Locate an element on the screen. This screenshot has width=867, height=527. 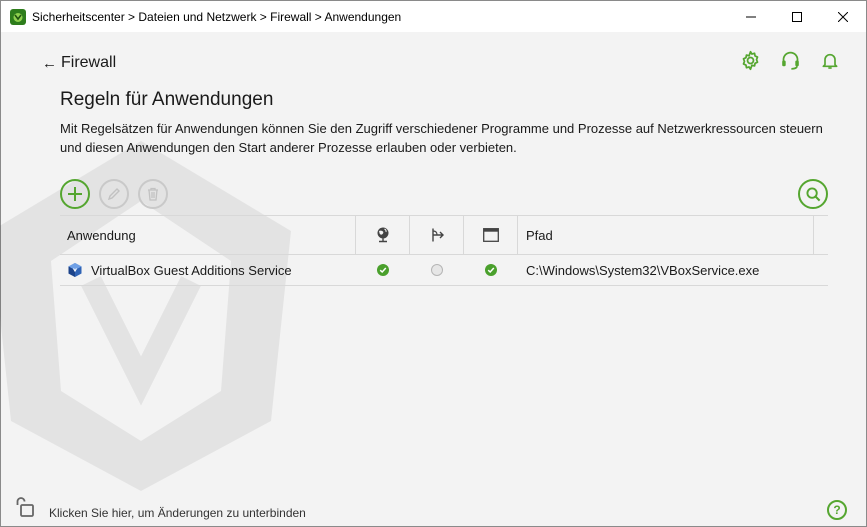
process-cell is located at coordinates (437, 270).